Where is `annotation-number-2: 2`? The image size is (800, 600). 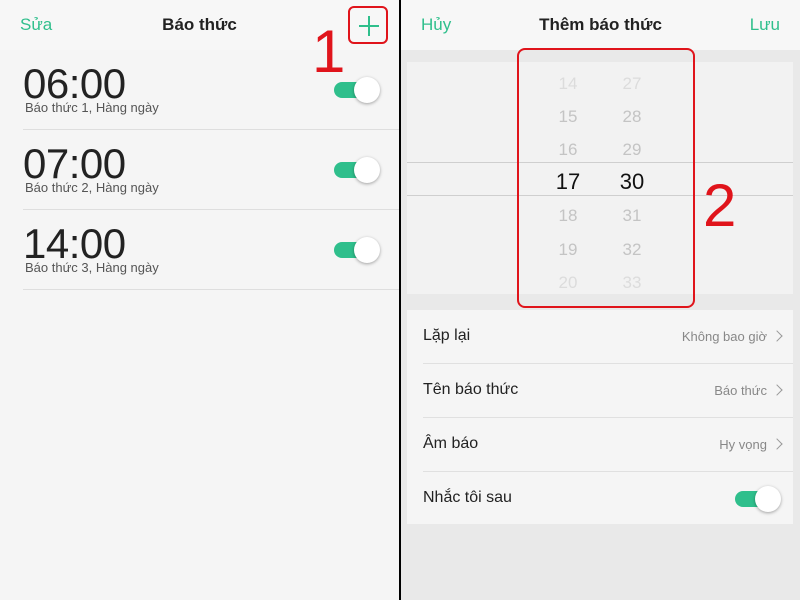 annotation-number-2: 2 is located at coordinates (720, 205).